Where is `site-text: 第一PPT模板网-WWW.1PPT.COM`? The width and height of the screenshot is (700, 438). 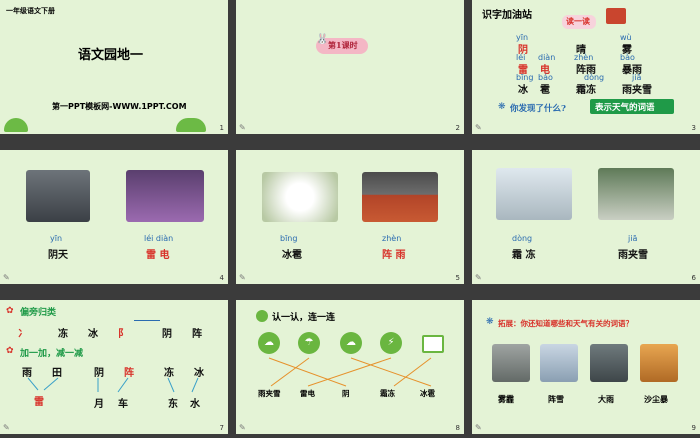
site-text: 第一PPT模板网-WWW.1PPT.COM is located at coordinates (119, 106).